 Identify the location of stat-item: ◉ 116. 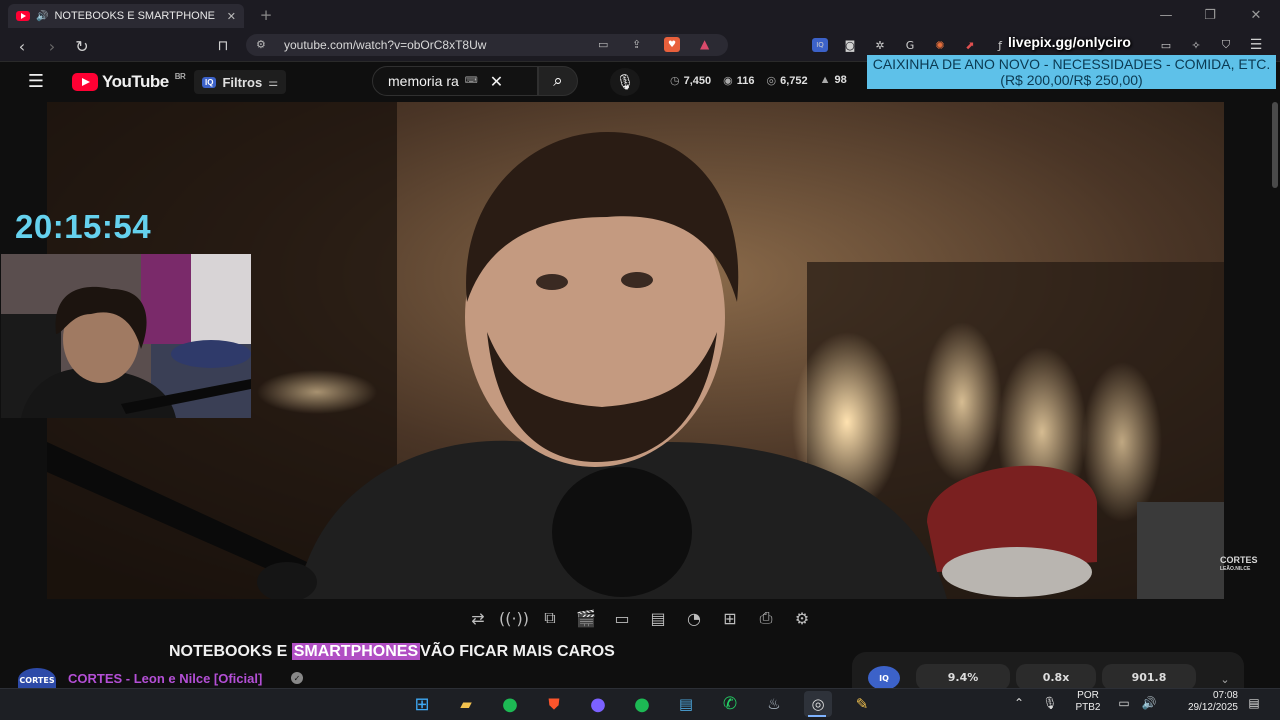
(739, 81).